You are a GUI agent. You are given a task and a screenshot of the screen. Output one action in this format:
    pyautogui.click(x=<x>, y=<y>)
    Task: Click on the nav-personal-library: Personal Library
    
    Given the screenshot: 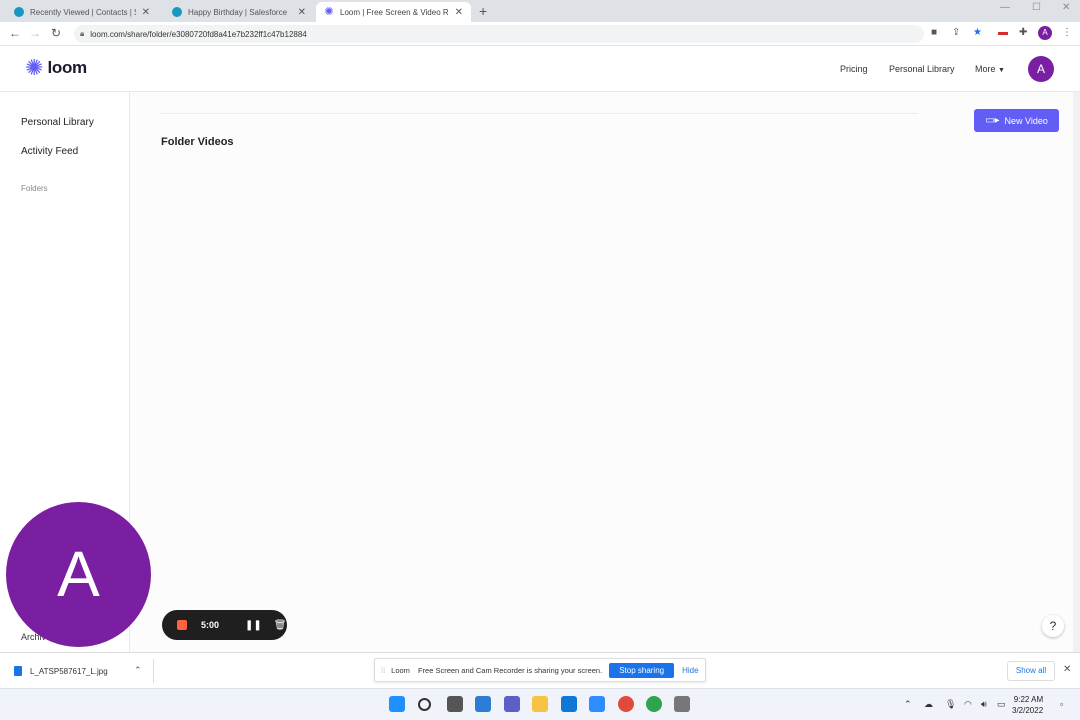 What is the action you would take?
    pyautogui.click(x=922, y=69)
    